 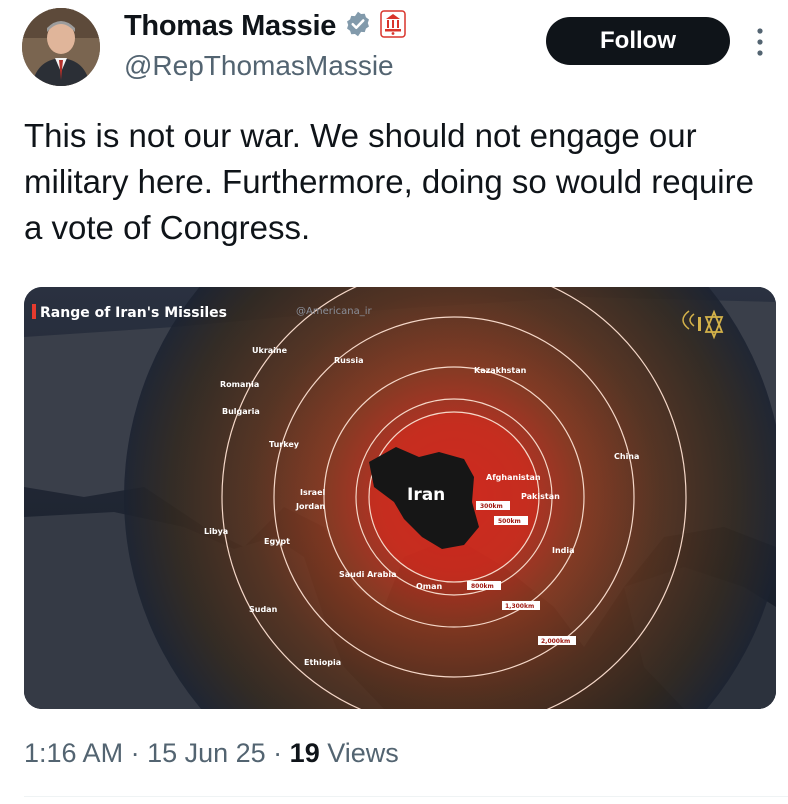 I want to click on views-label: Views, so click(x=359, y=753).